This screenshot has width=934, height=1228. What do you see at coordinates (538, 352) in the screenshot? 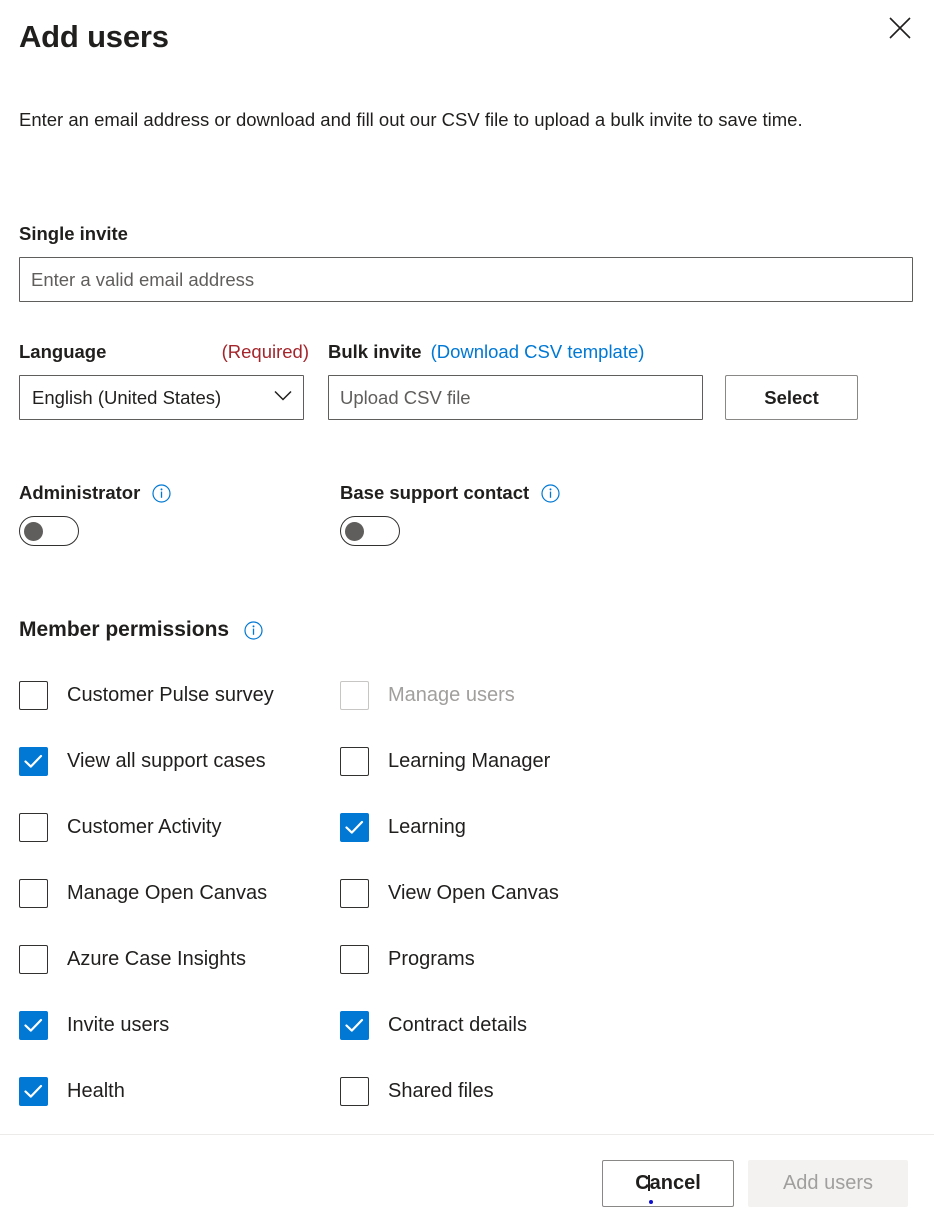
I see `download-csv-template-link: (Download CSV template)` at bounding box center [538, 352].